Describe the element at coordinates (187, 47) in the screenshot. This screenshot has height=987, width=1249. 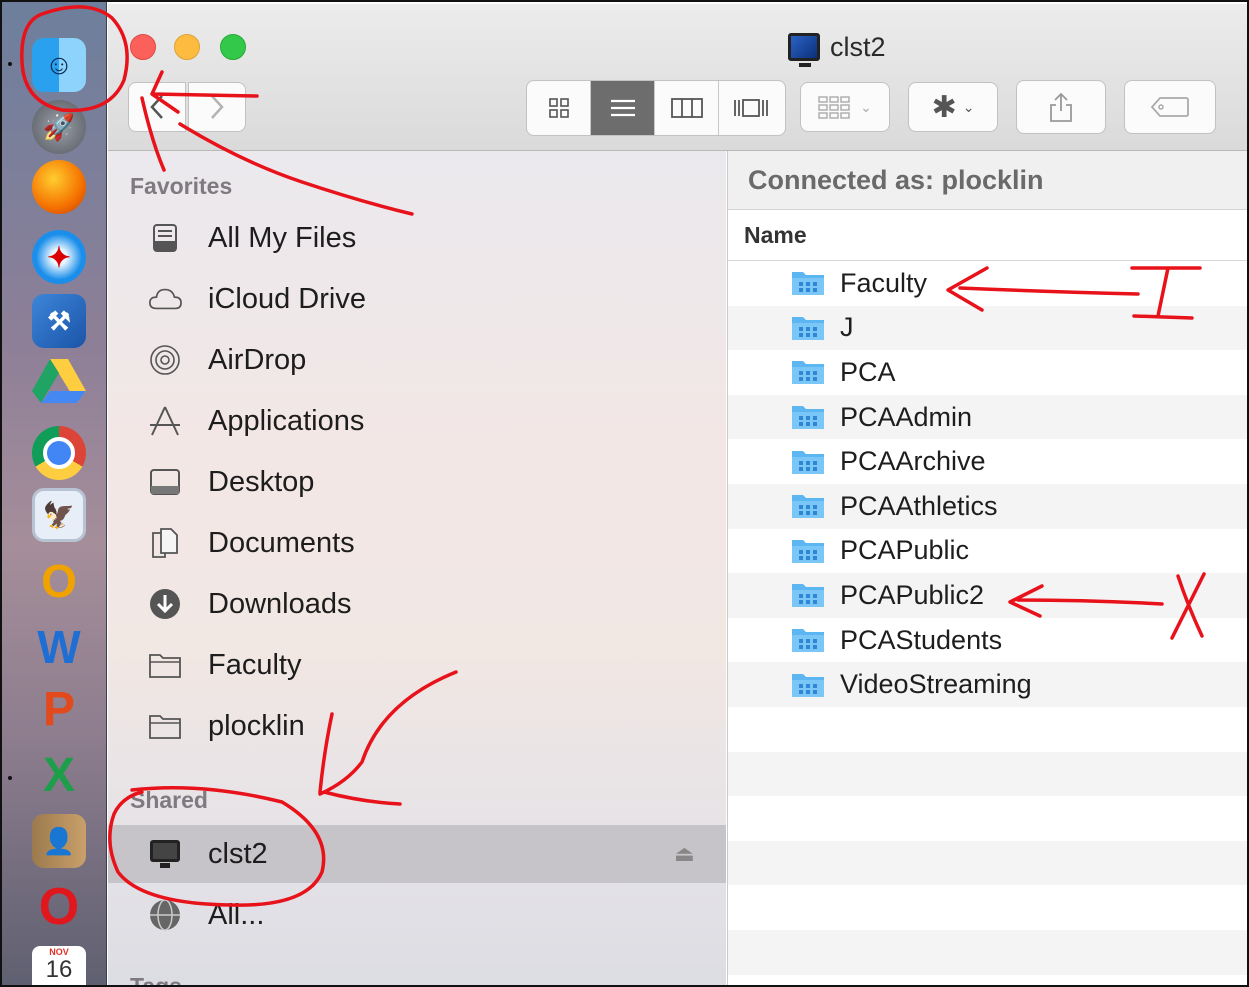
I see `minimize-button` at that location.